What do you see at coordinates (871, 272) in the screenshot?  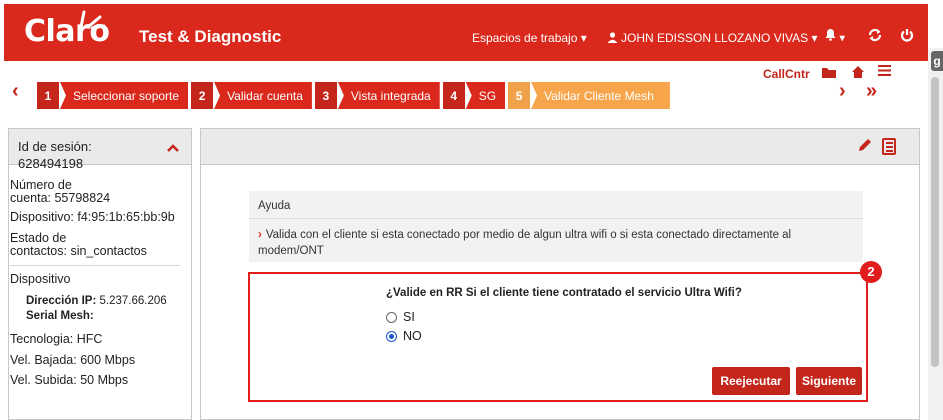 I see `step-annotation-badge: 2` at bounding box center [871, 272].